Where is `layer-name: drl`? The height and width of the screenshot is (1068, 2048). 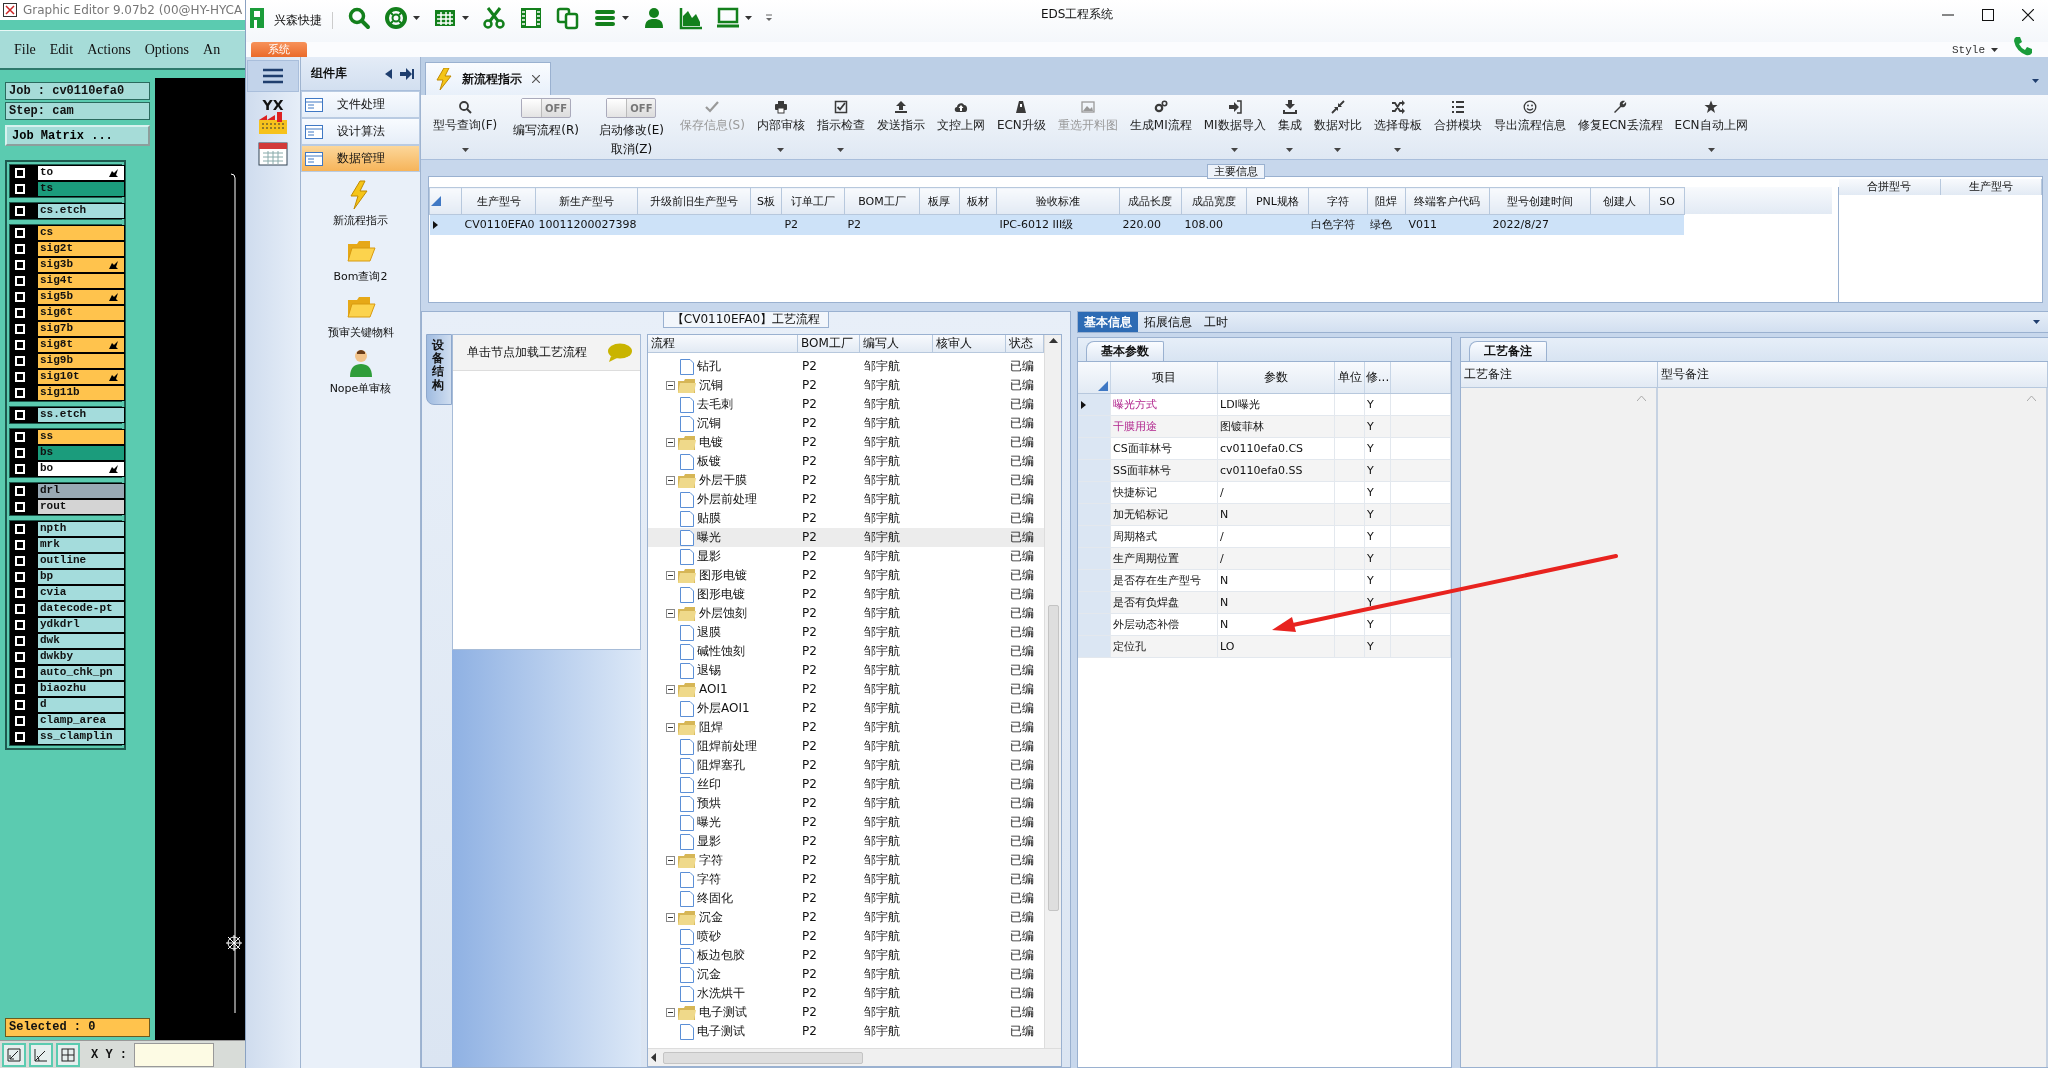 layer-name: drl is located at coordinates (81, 491).